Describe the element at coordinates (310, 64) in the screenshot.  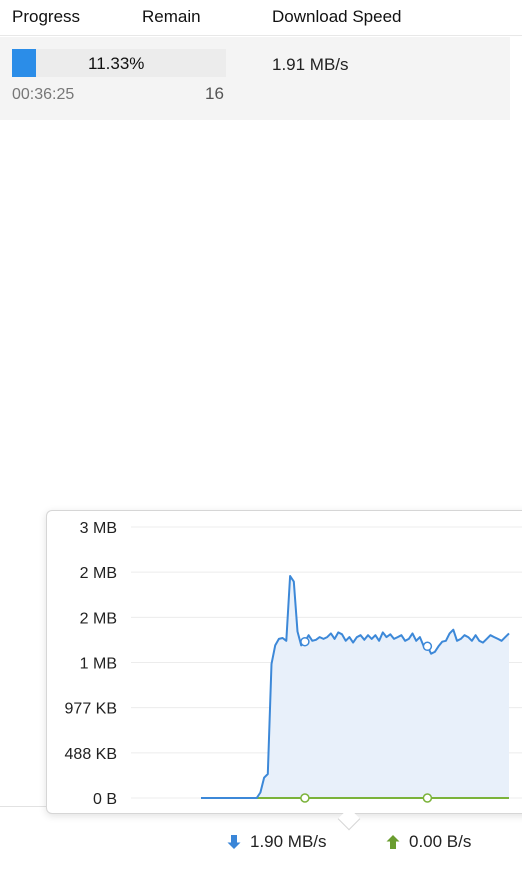
I see `task-download-speed: 1.91 MB/s` at that location.